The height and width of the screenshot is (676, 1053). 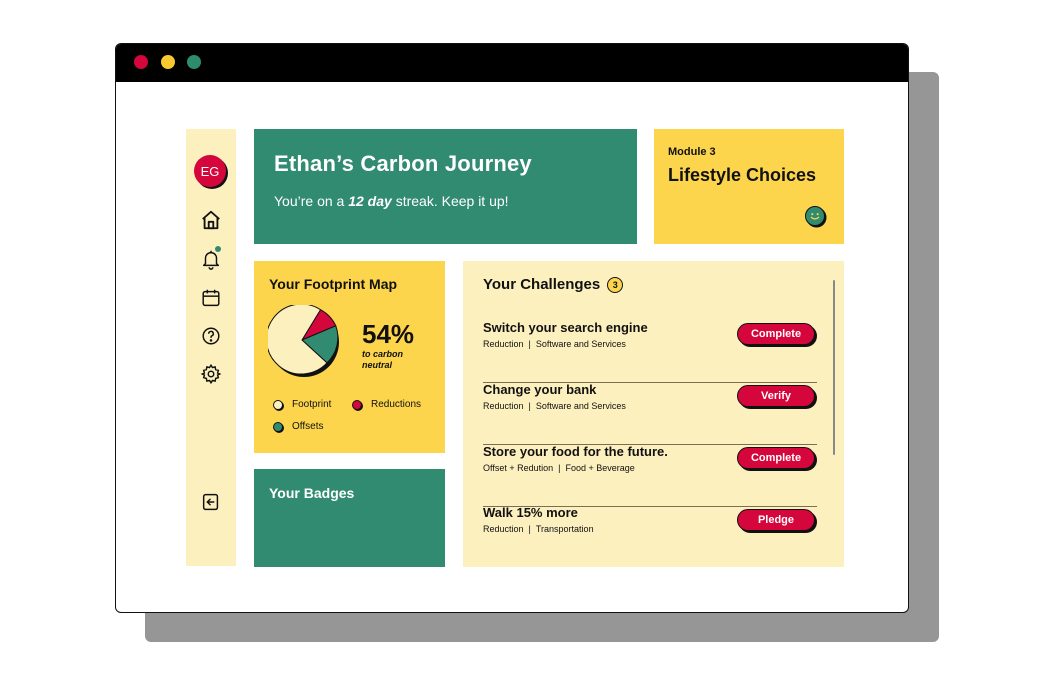 I want to click on streak-text: You’re on a 12 day streak. Keep it up!, so click(x=445, y=201).